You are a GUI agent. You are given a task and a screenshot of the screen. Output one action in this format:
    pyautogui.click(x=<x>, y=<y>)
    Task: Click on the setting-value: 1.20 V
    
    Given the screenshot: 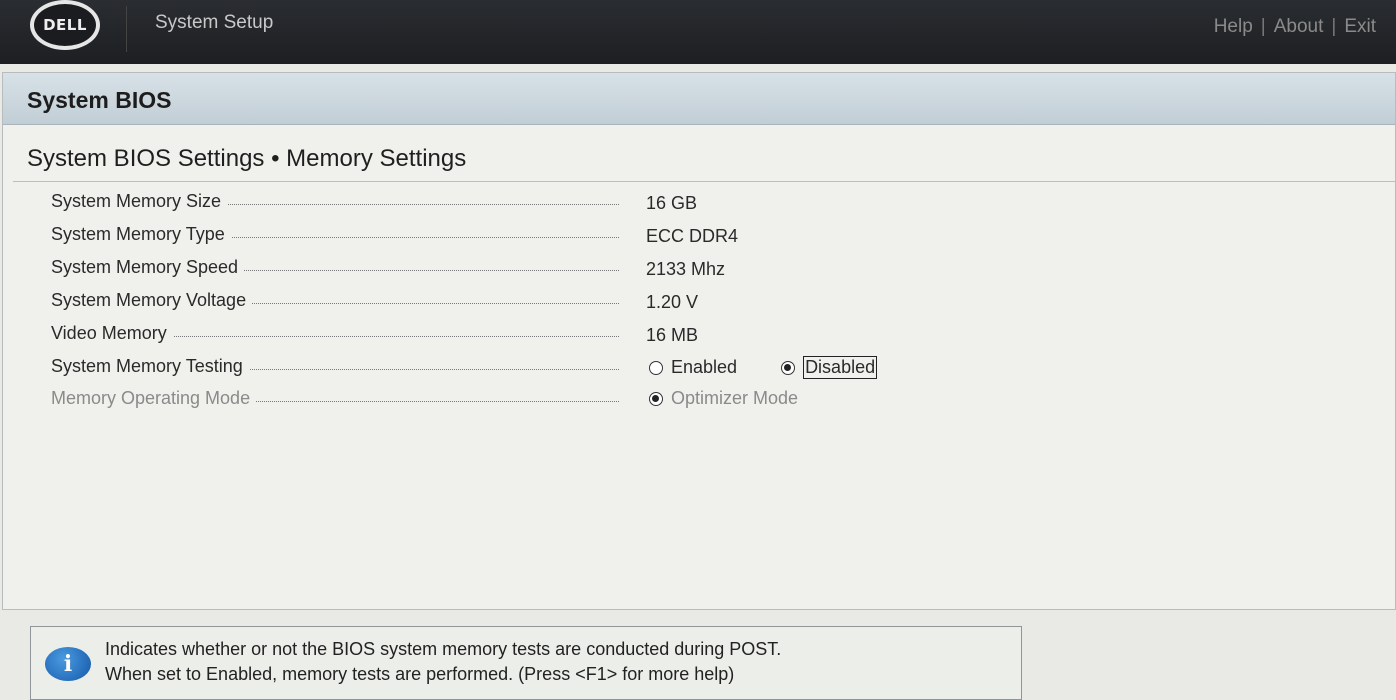 What is the action you would take?
    pyautogui.click(x=672, y=302)
    